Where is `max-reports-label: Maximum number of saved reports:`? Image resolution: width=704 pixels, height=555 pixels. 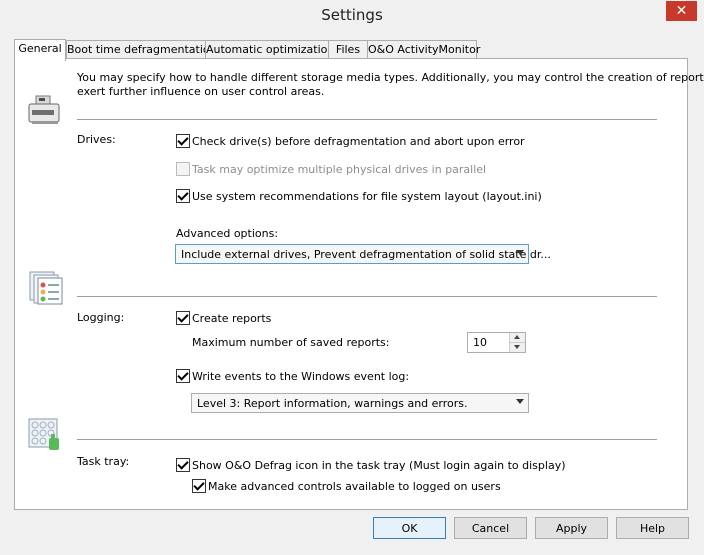
max-reports-label: Maximum number of saved reports: is located at coordinates (291, 342).